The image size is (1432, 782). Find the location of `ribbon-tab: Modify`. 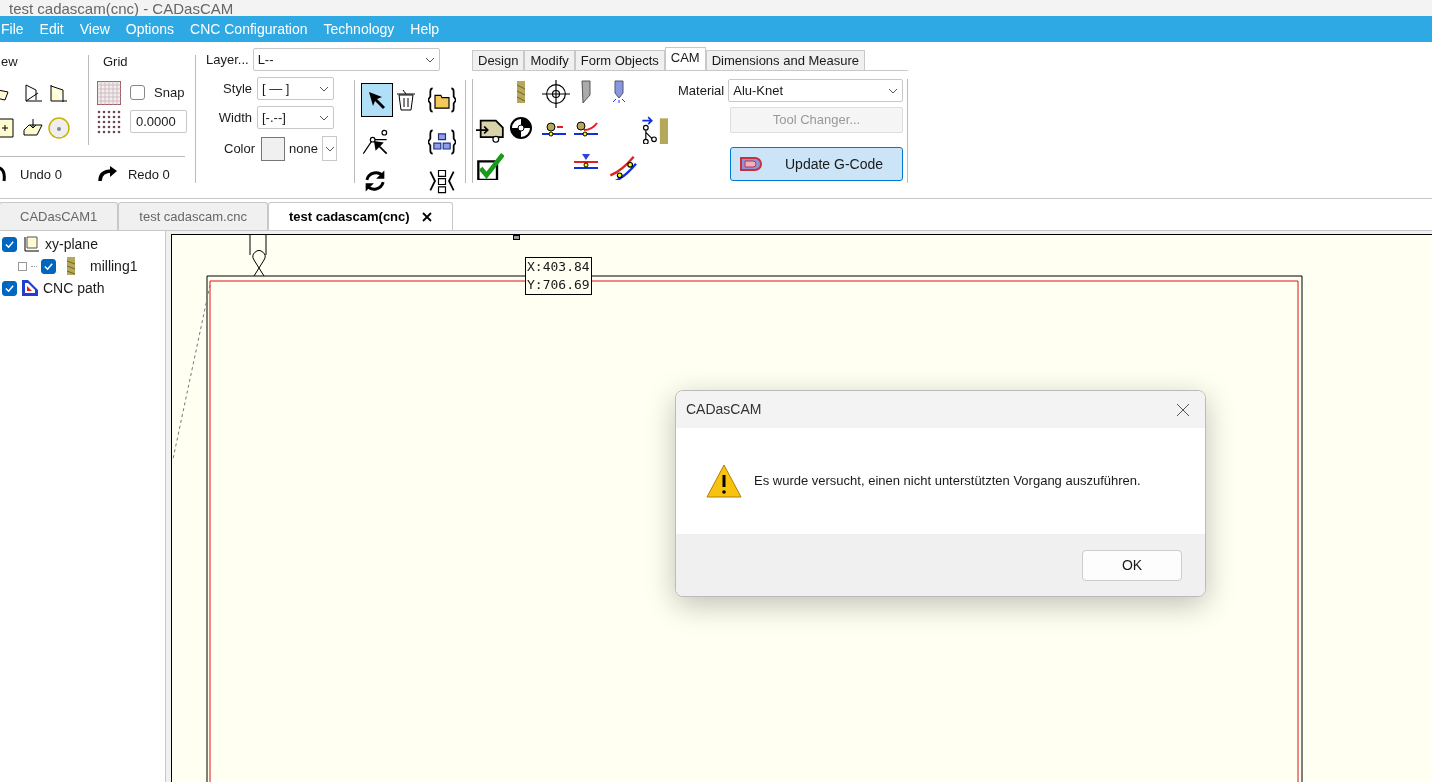

ribbon-tab: Modify is located at coordinates (549, 60).